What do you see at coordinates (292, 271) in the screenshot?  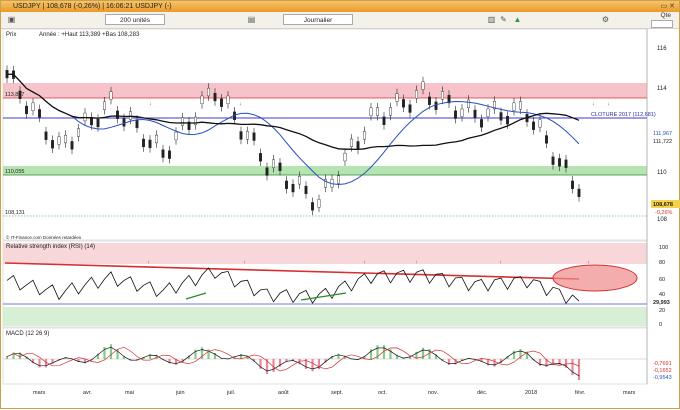 I see `rsi-trendline` at bounding box center [292, 271].